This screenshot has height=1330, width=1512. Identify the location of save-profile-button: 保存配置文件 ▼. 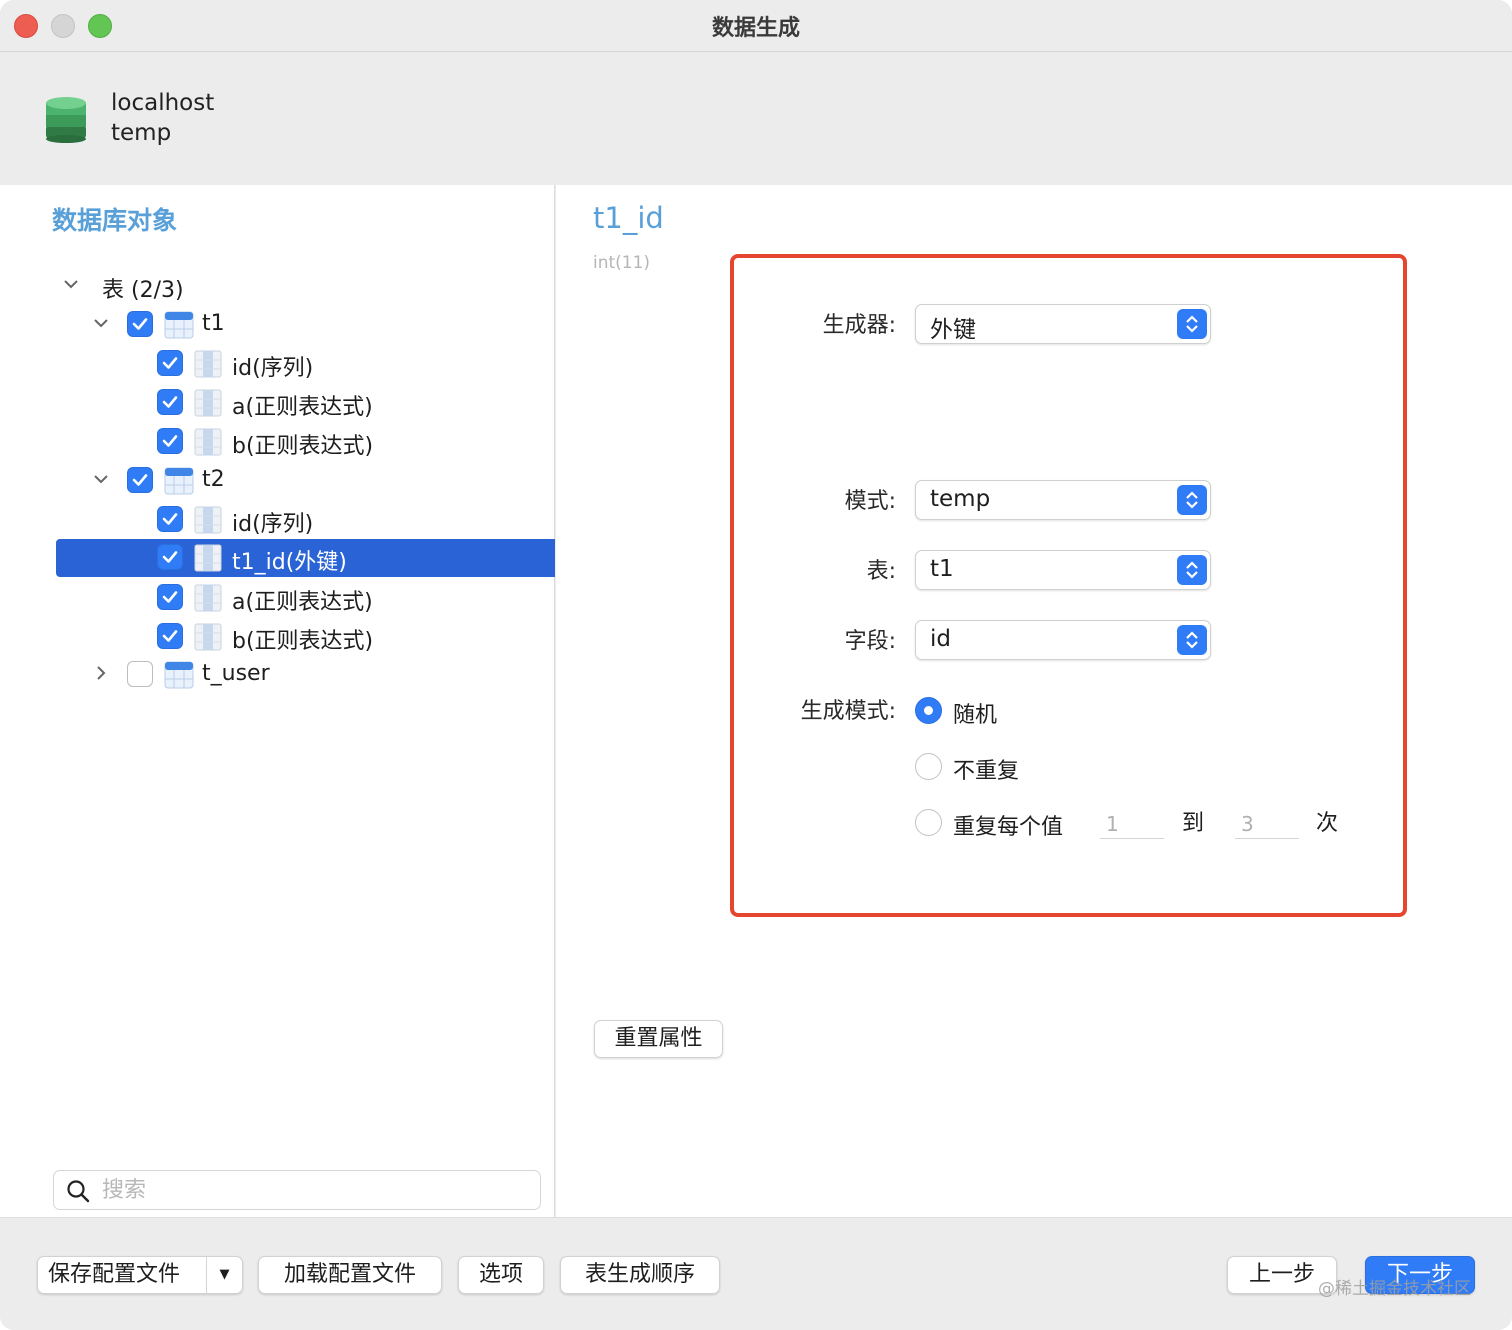
(140, 1275).